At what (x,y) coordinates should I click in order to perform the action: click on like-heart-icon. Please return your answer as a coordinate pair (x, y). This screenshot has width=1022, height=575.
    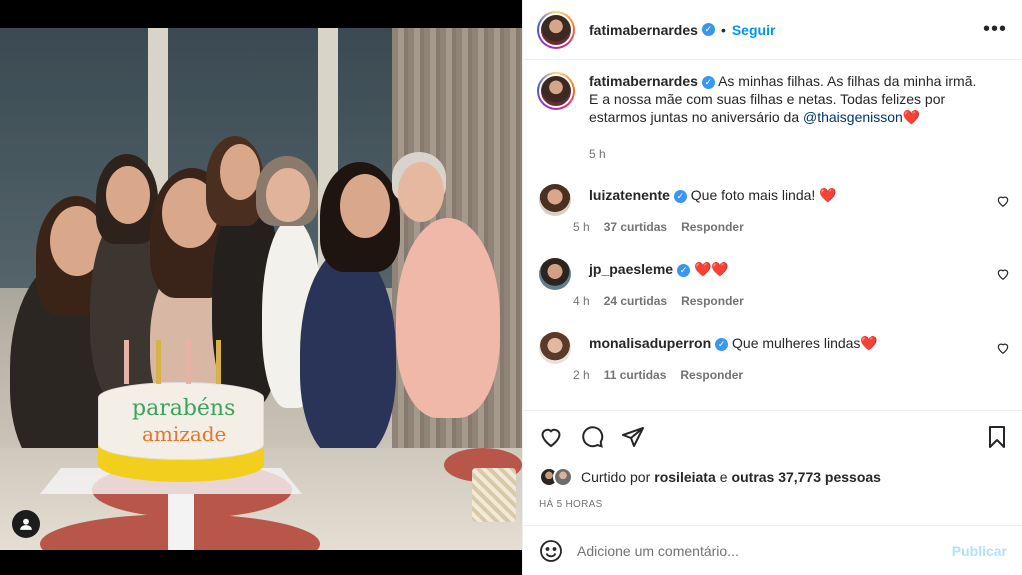
    Looking at the image, I should click on (551, 437).